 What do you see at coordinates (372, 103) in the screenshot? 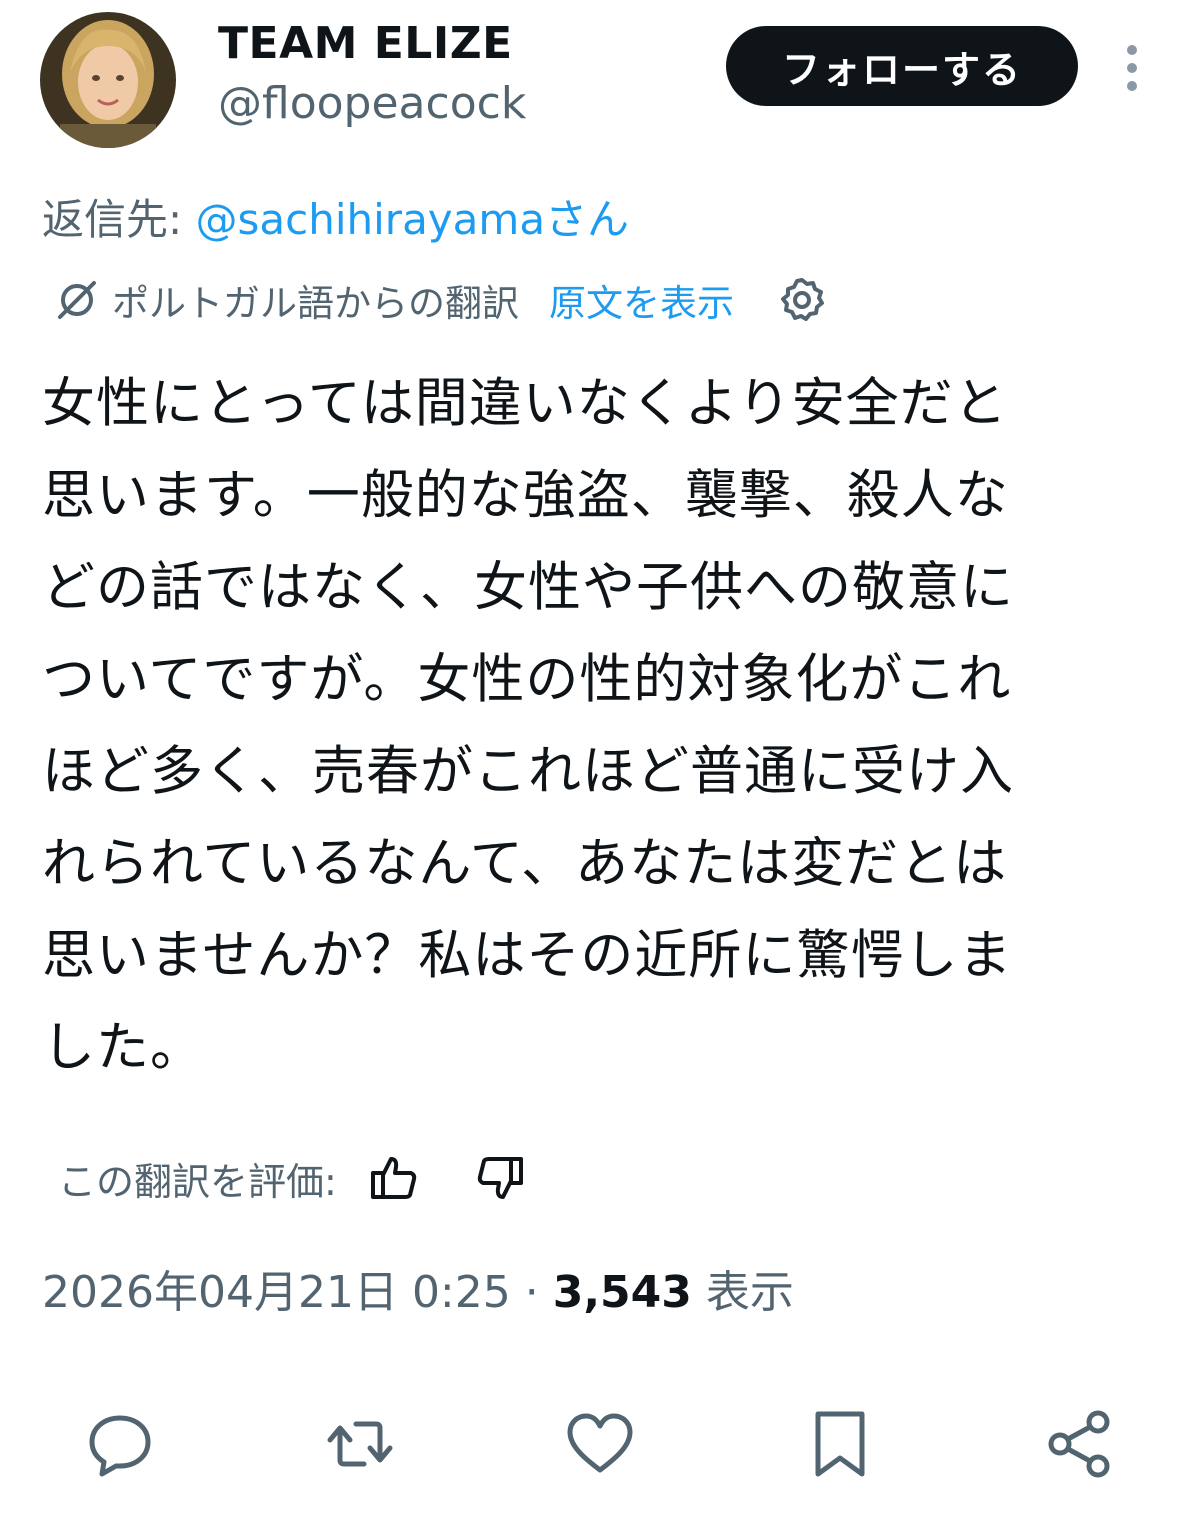
I see `user-handle: @floopeacock` at bounding box center [372, 103].